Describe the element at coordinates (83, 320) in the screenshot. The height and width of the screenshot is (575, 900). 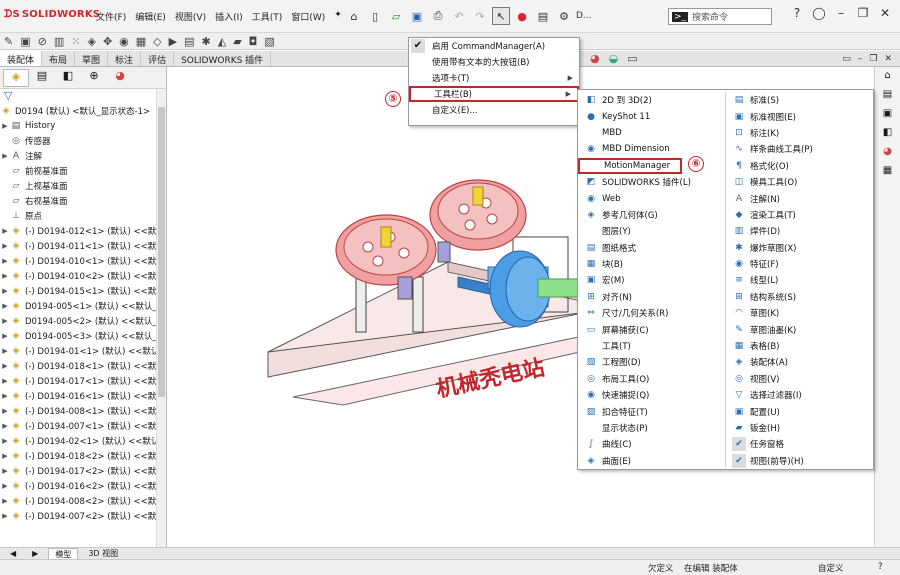
I see `tree-item: ▶ ◈ D0194-005<2> (默认) <<默认_` at that location.